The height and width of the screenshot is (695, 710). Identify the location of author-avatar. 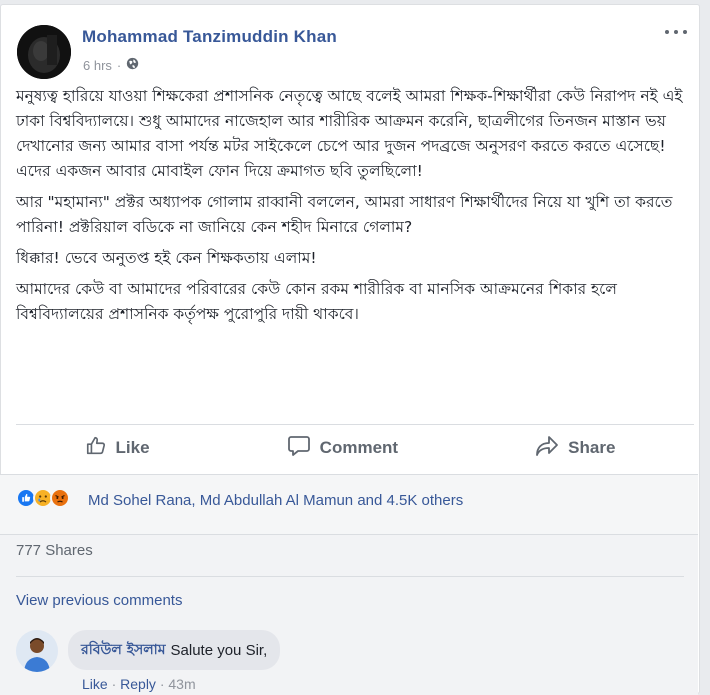
(44, 52).